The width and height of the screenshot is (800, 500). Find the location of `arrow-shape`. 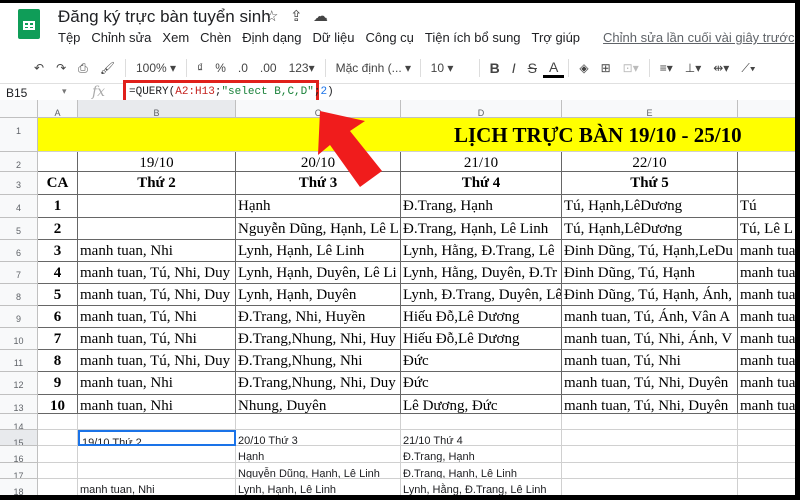

arrow-shape is located at coordinates (350, 149).